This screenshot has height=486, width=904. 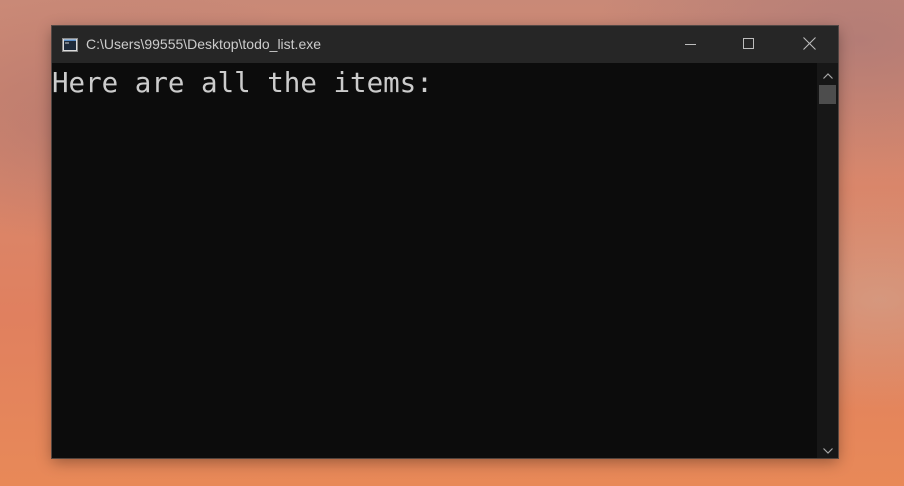 I want to click on scrollbar-thumb, so click(x=827, y=94).